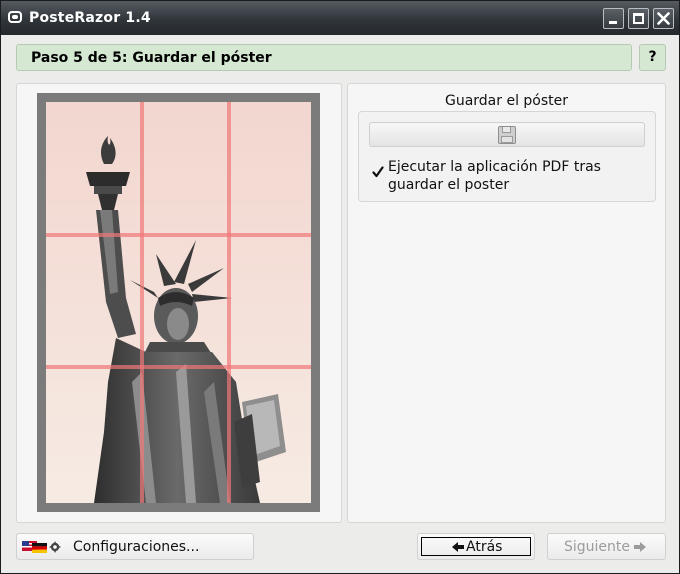 This screenshot has width=680, height=574. I want to click on next-button: Siguiente, so click(606, 546).